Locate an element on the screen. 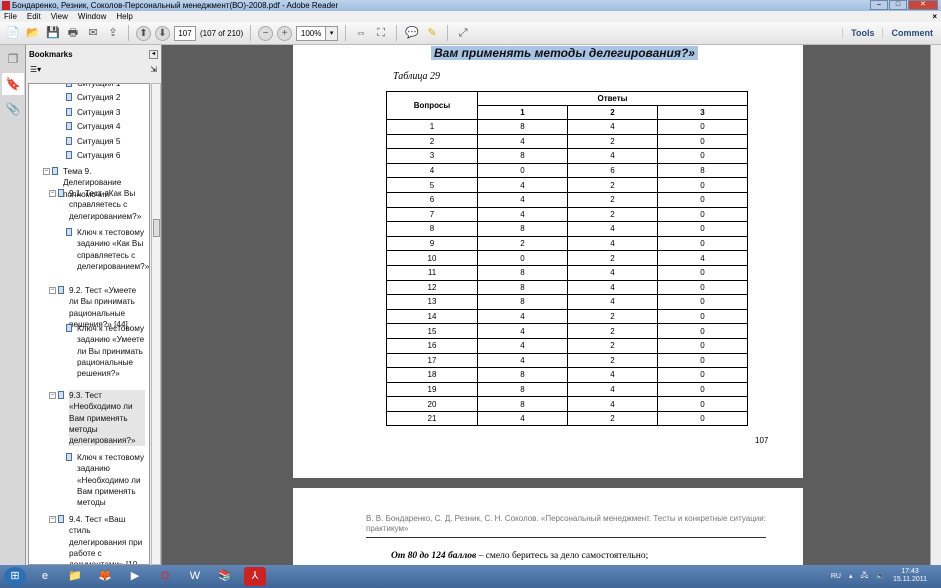  print-icon: 🖶 is located at coordinates (73, 33).